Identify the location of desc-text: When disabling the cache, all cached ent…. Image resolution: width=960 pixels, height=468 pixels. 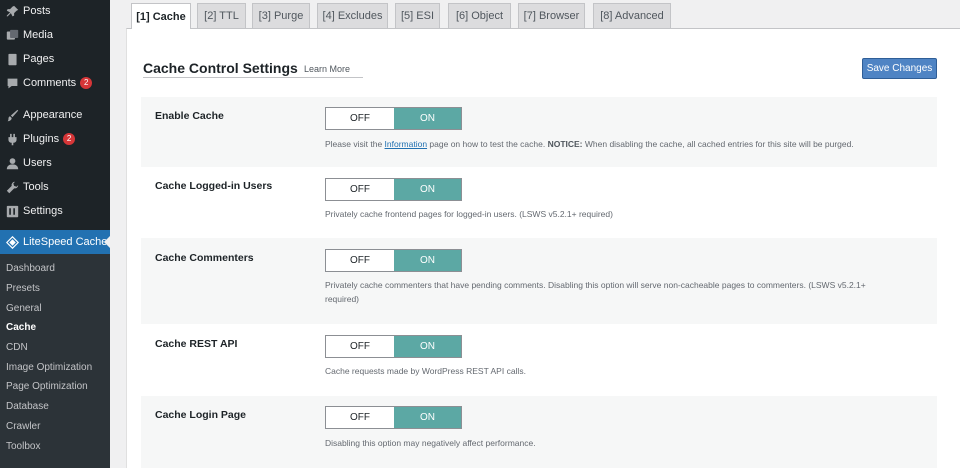
(718, 144).